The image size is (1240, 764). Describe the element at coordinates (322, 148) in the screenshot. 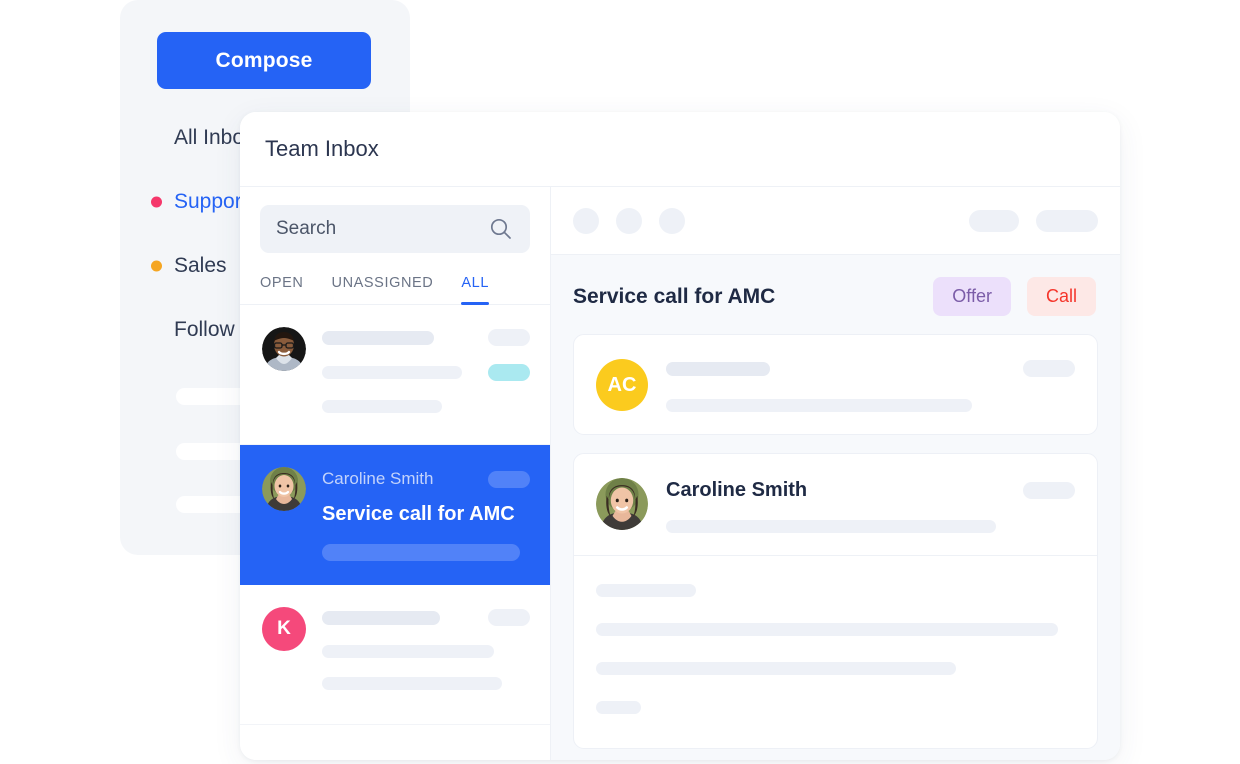

I see `page-title: Team Inbox` at that location.